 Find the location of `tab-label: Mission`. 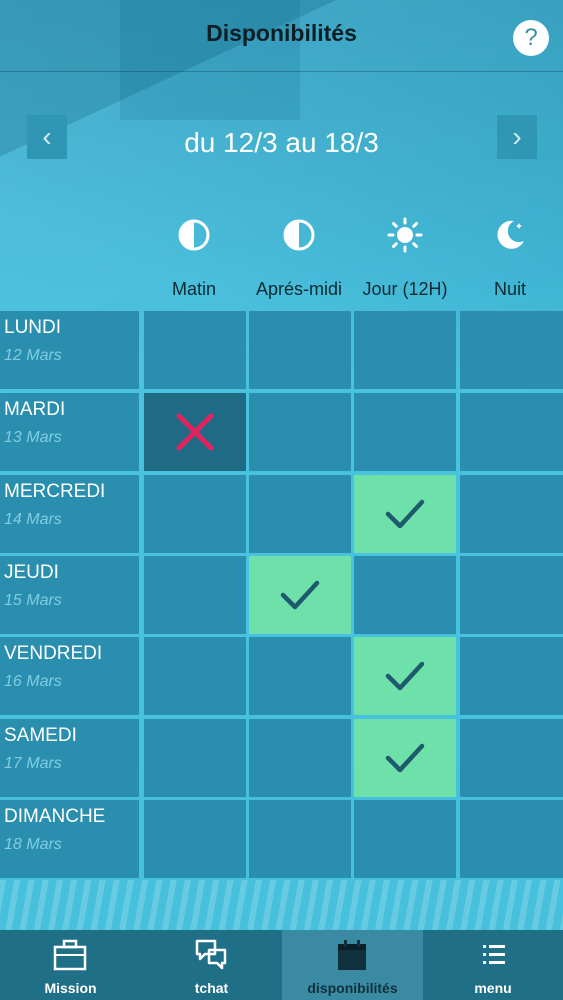

tab-label: Mission is located at coordinates (70, 988).